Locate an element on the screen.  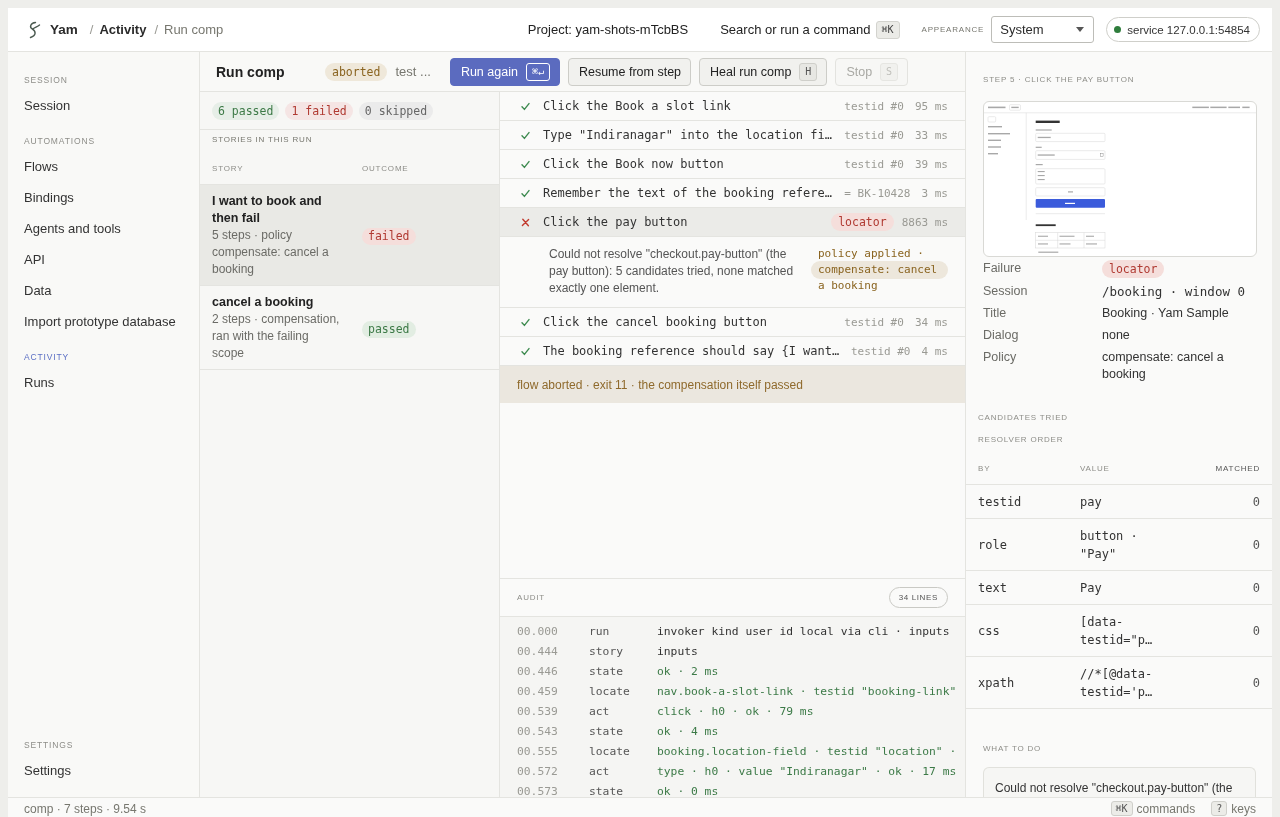
audit-message: inputs is located at coordinates (677, 652).